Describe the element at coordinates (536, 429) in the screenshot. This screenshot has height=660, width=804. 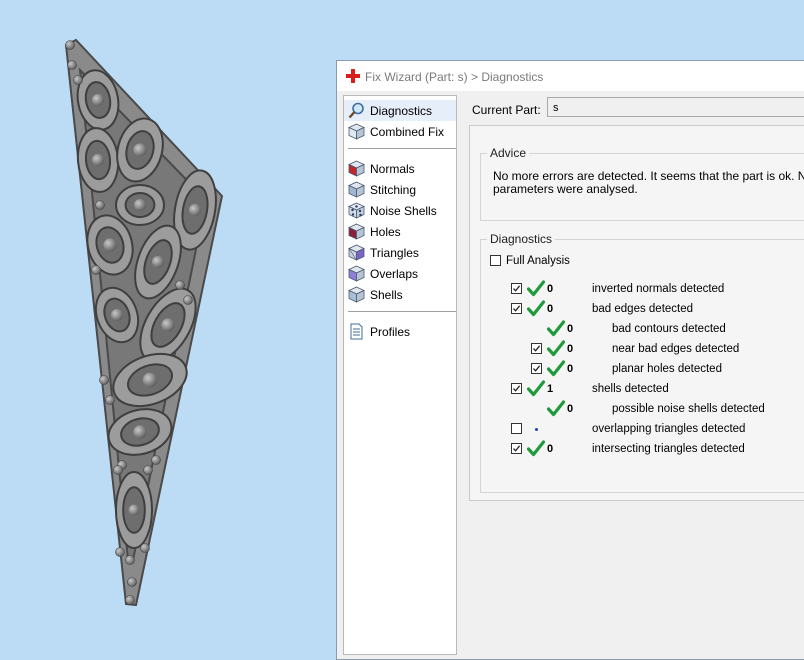
I see `pending-dot-icon` at that location.